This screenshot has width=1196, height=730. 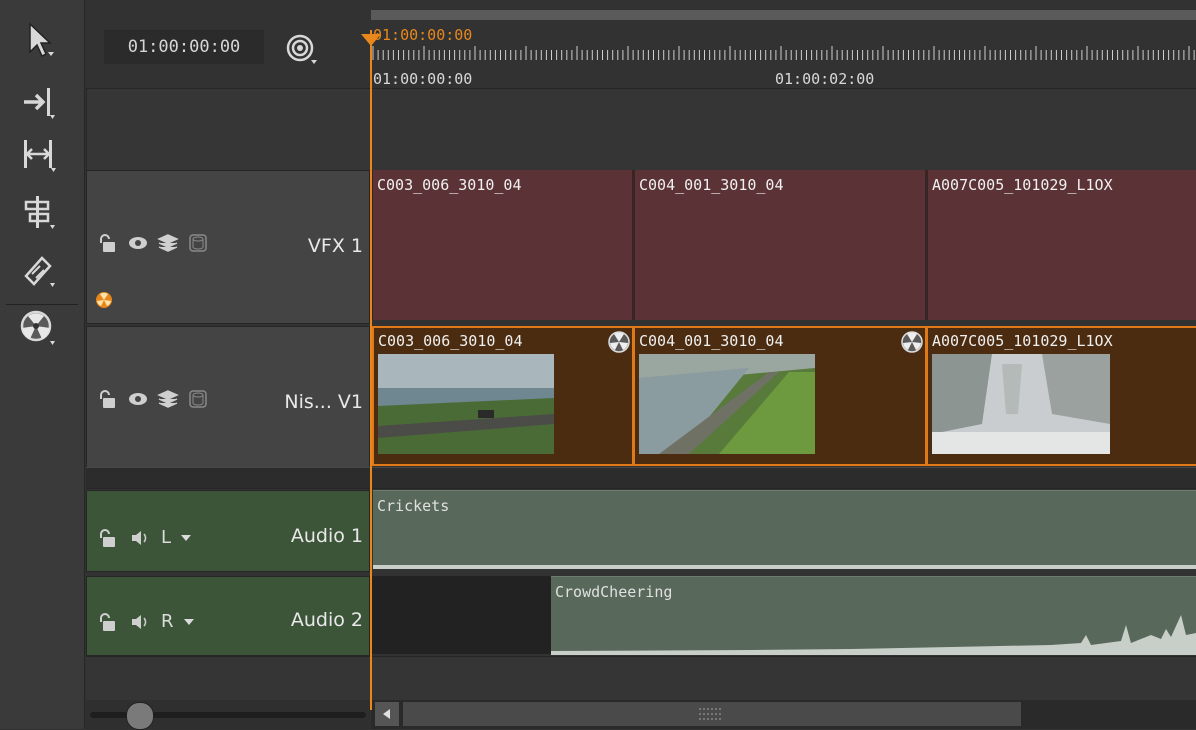 I want to click on clip-label: Crickets, so click(x=413, y=506).